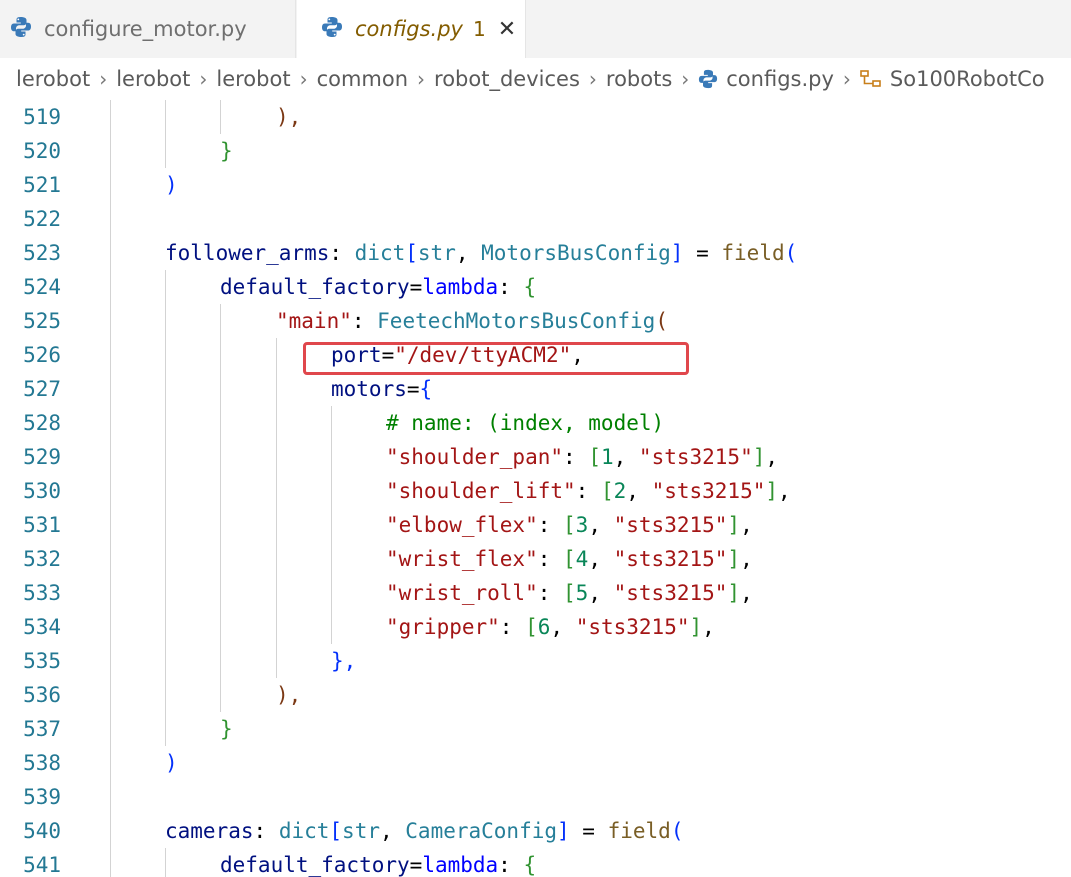 This screenshot has width=1071, height=877. Describe the element at coordinates (535, 661) in the screenshot. I see `code-line: 535},` at that location.